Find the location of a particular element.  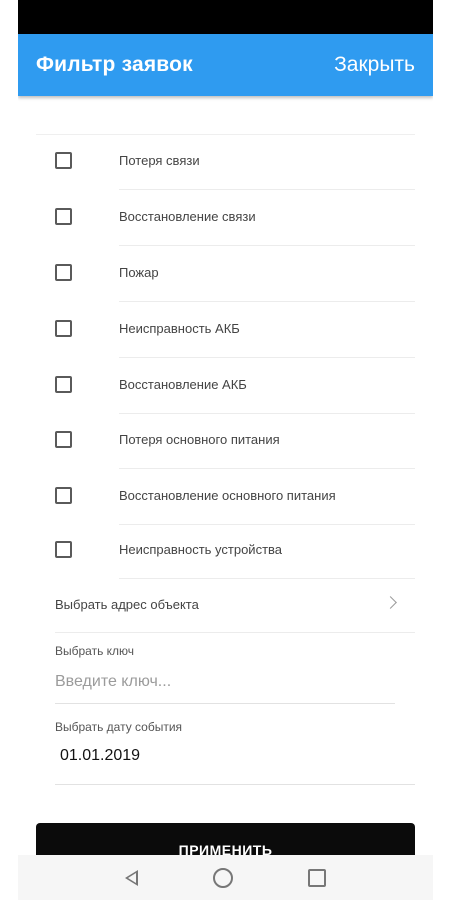

select-address-row: Выбрать адрес объекта is located at coordinates (225, 606).